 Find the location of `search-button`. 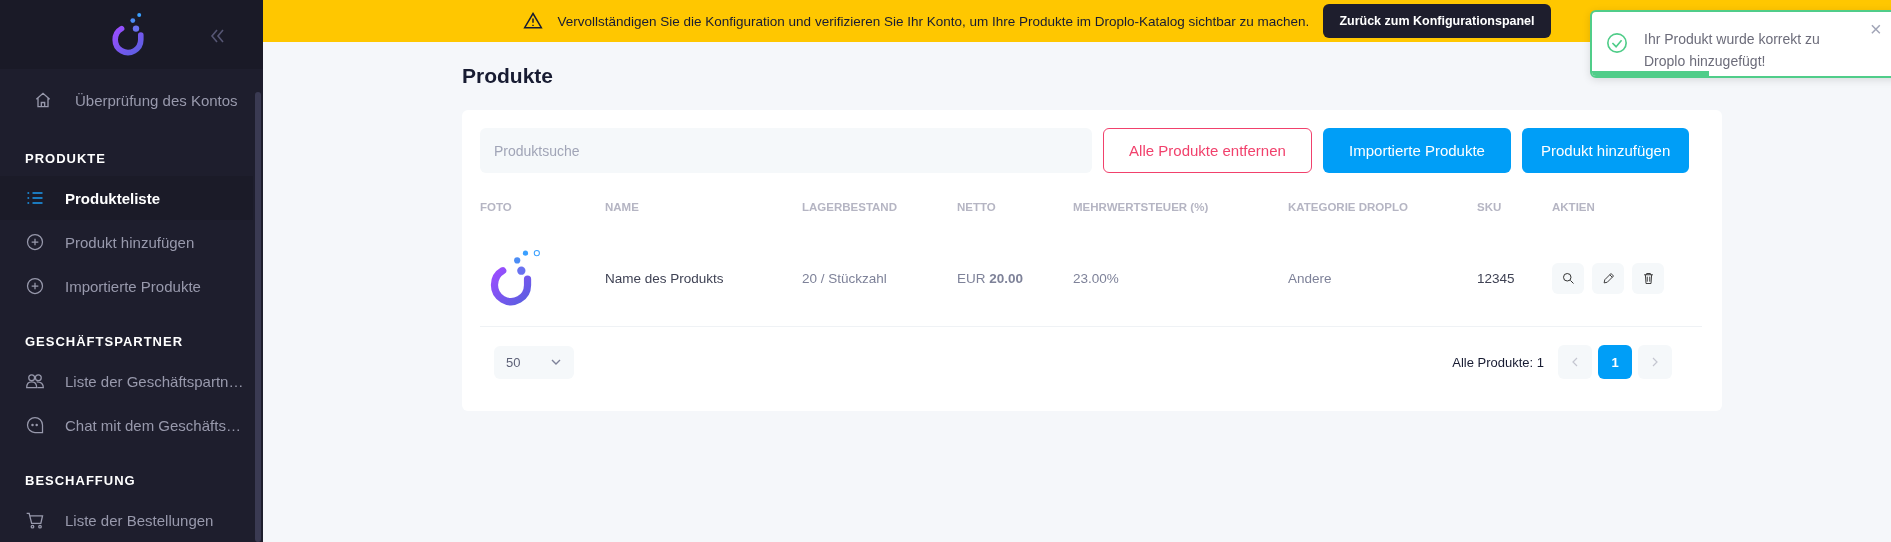

search-button is located at coordinates (1568, 278).